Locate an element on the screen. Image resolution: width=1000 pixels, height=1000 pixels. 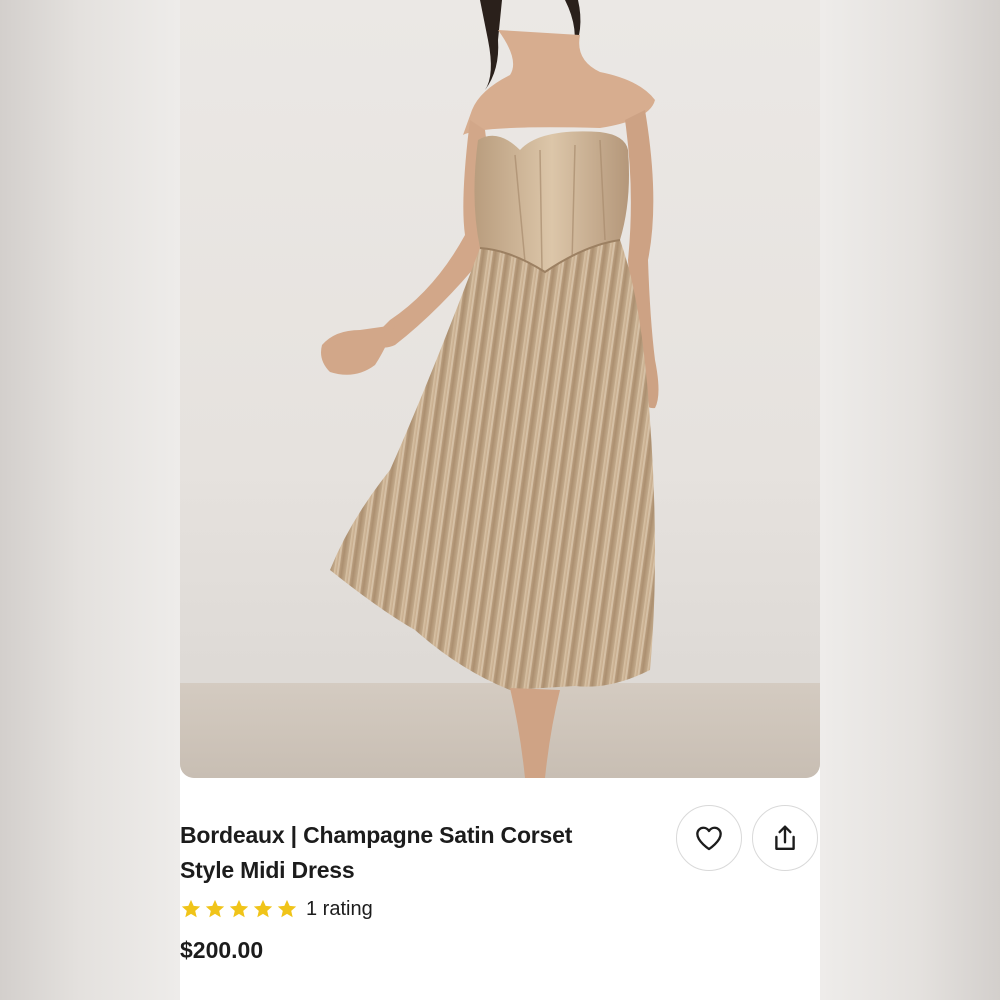
rating-row: 1 rating is located at coordinates (276, 909).